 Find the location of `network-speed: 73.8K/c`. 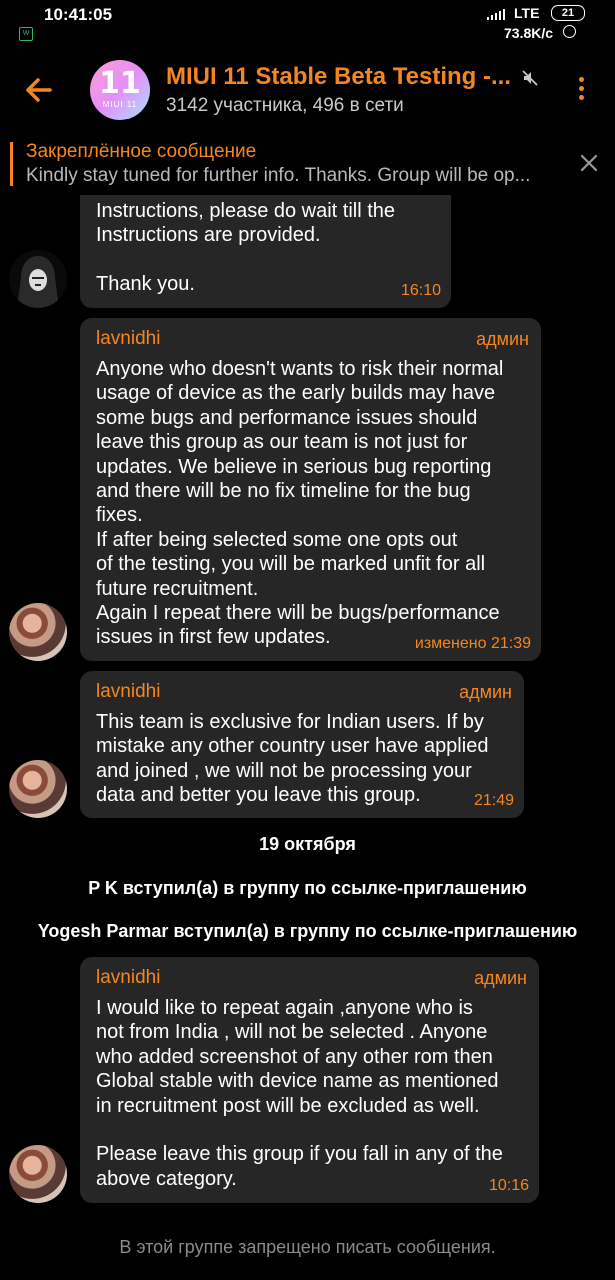

network-speed: 73.8K/c is located at coordinates (529, 33).